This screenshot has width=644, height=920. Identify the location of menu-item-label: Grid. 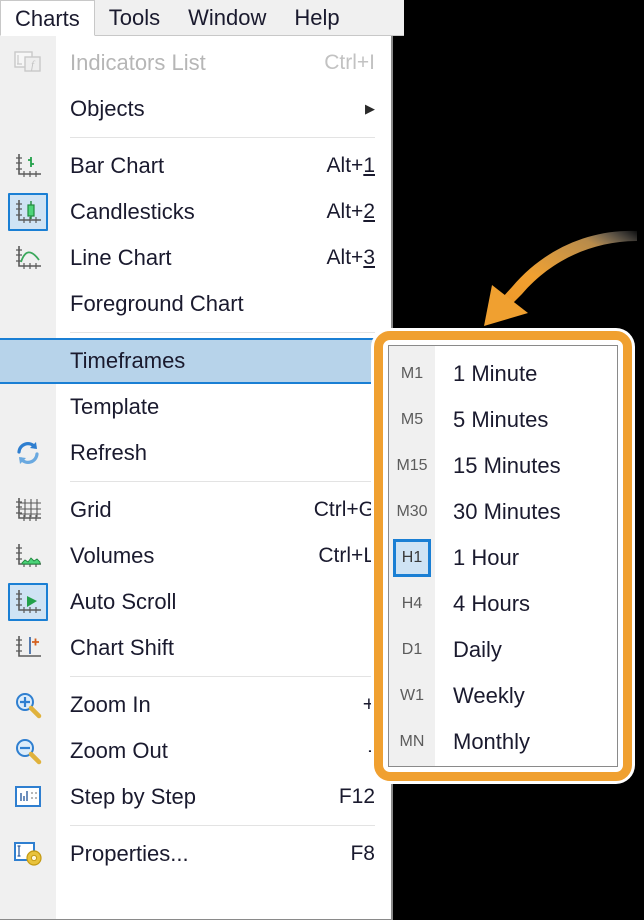
(91, 509).